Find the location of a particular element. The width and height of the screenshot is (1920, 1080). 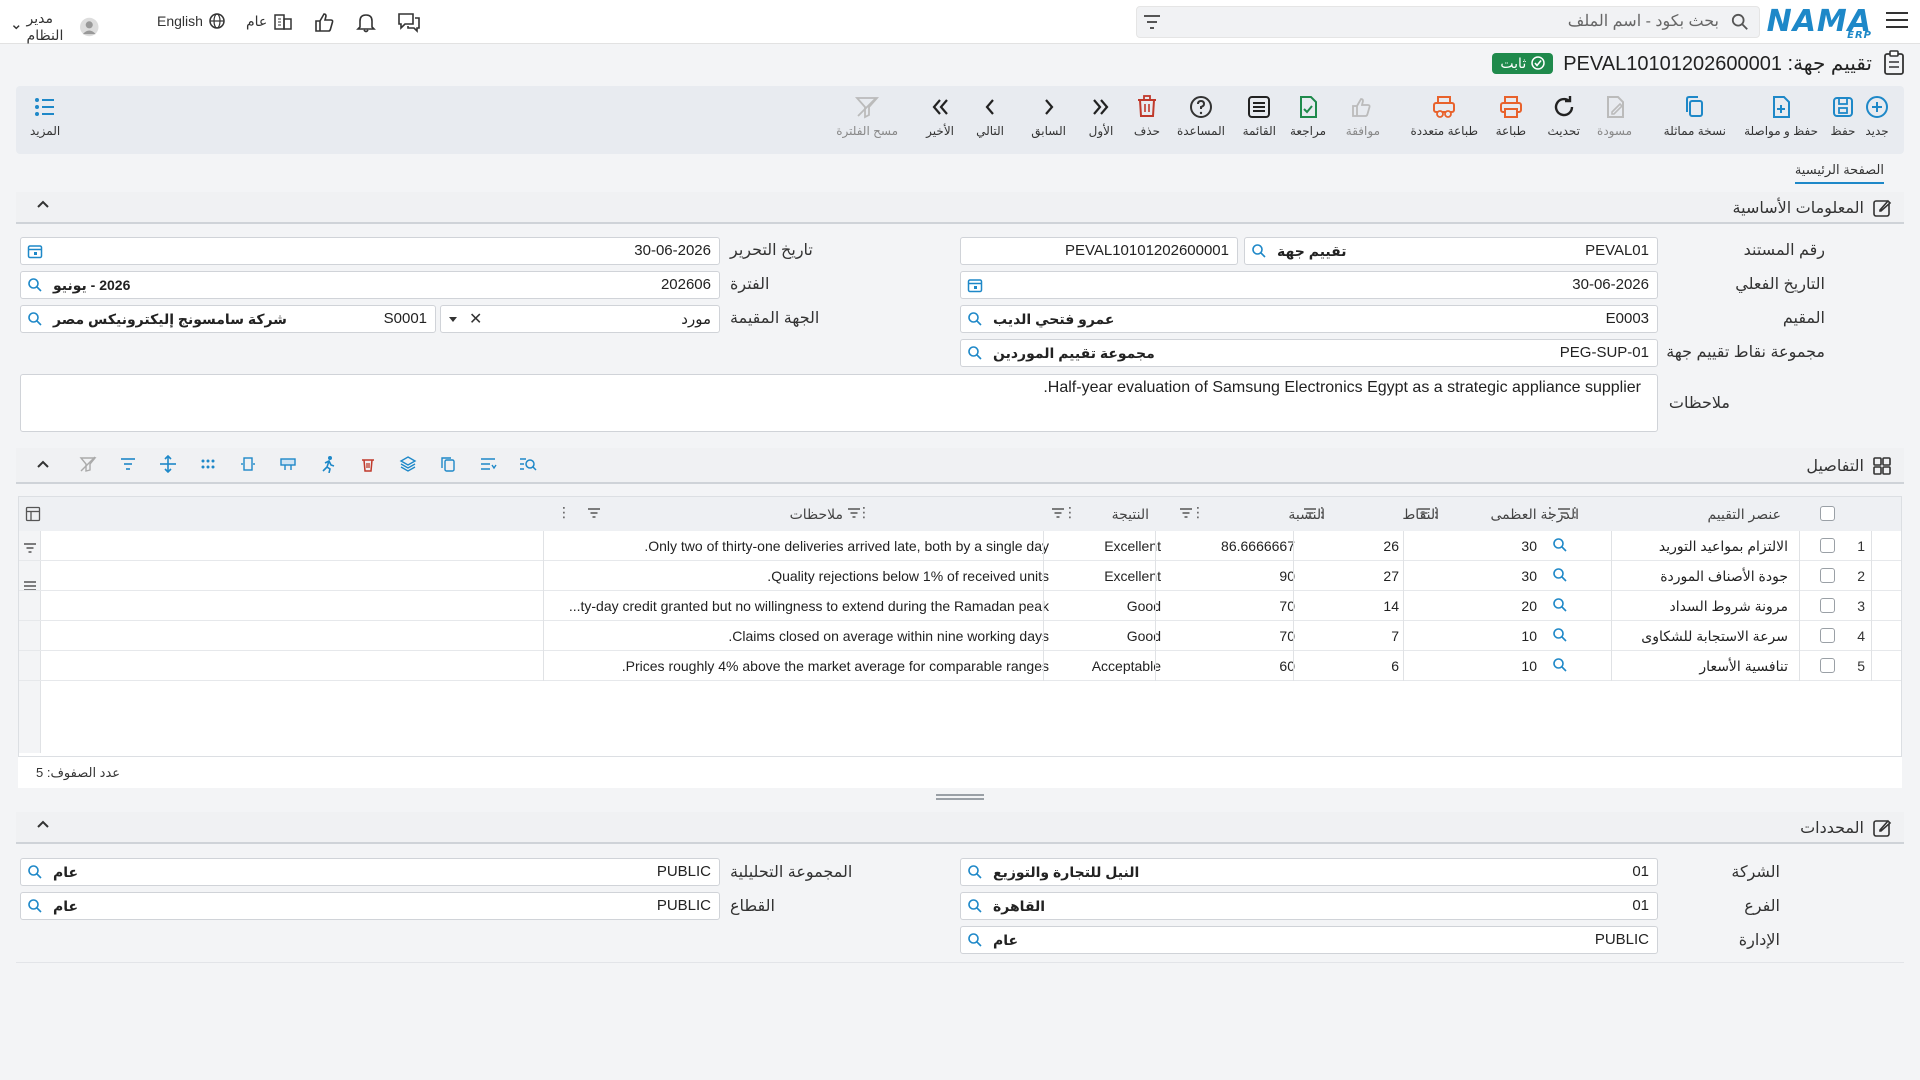

delete-button: حذف is located at coordinates (1147, 116).